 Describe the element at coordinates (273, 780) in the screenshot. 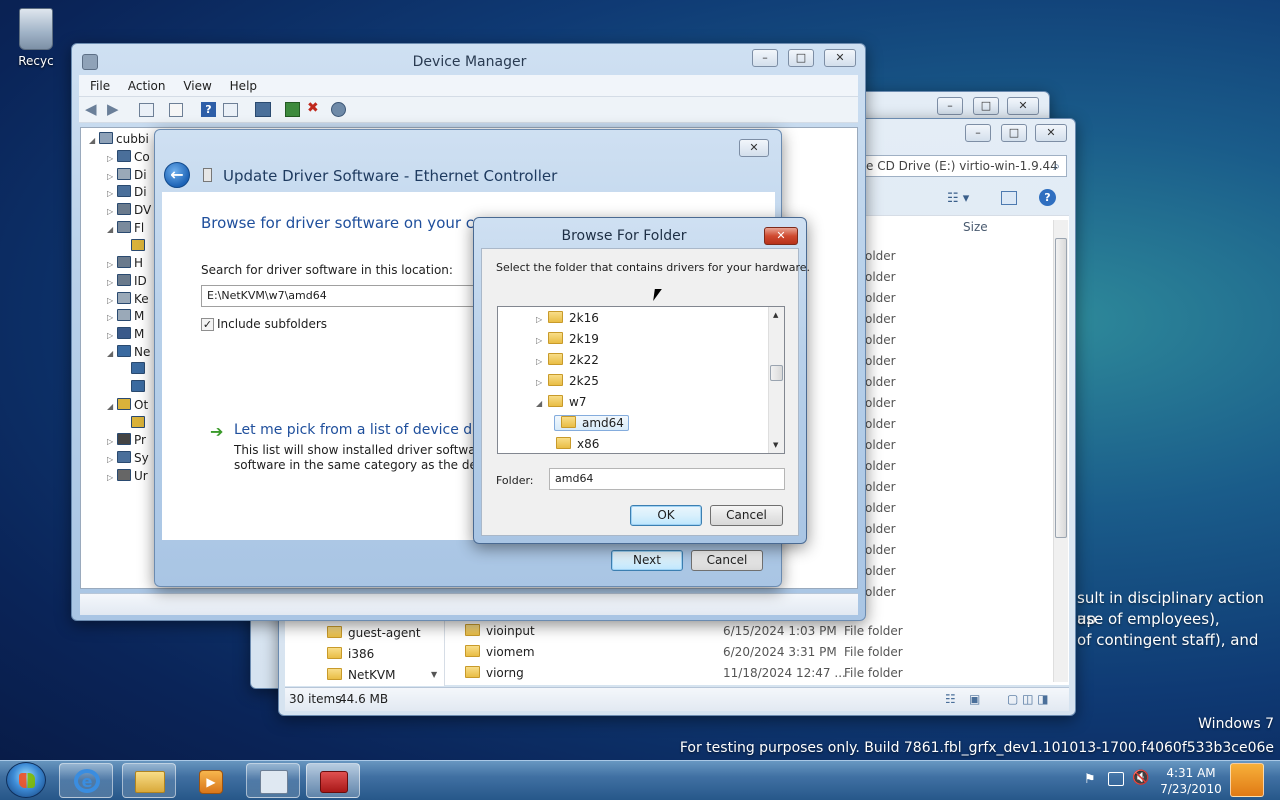

I see `taskbar-device-manager` at that location.